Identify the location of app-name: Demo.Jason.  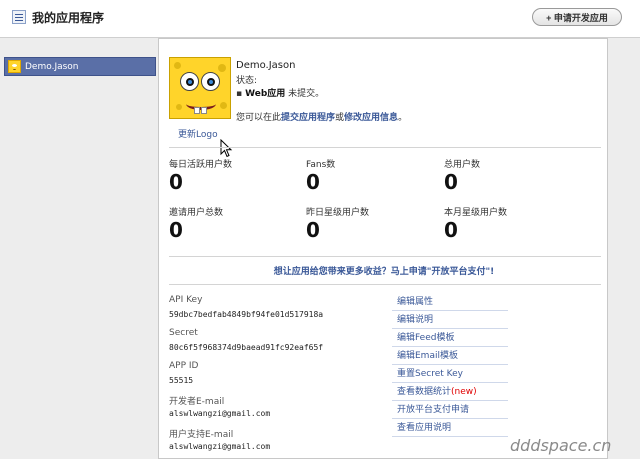
(266, 65).